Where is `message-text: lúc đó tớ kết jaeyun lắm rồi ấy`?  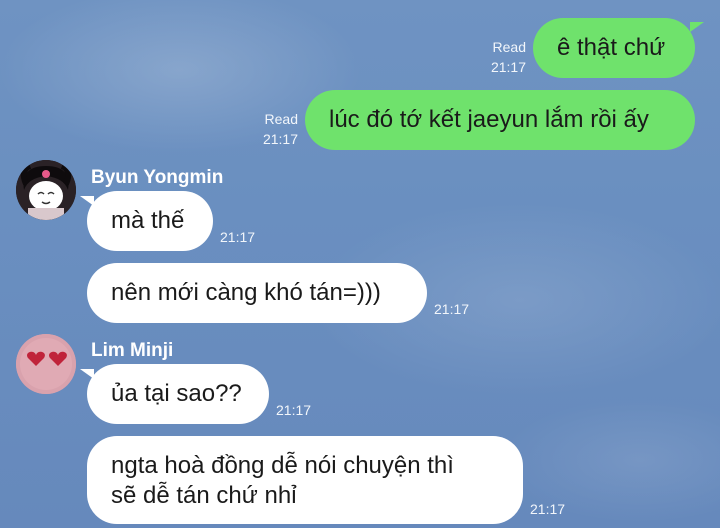
message-text: lúc đó tớ kết jaeyun lắm rồi ấy is located at coordinates (489, 119).